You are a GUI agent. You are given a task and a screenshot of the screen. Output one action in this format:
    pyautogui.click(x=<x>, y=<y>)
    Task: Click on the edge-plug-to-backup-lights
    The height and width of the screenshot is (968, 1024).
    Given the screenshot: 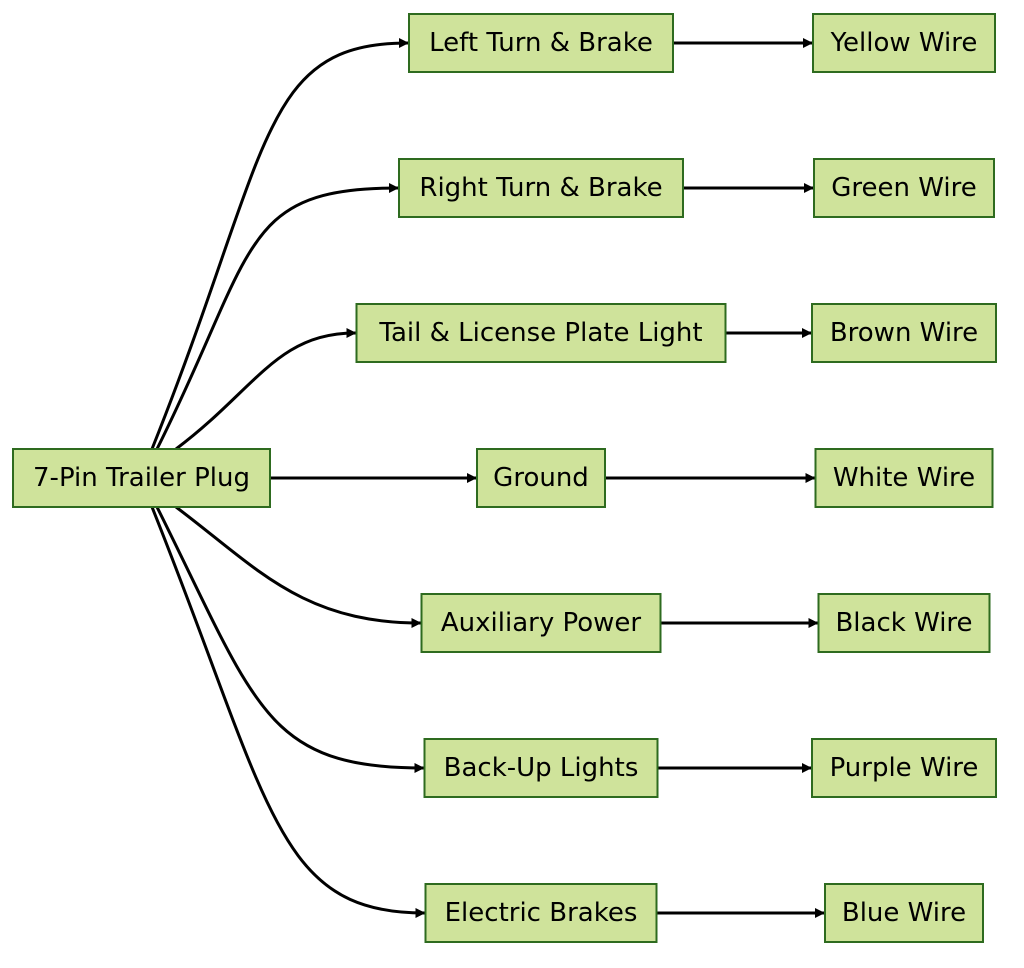 What is the action you would take?
    pyautogui.click(x=290, y=639)
    